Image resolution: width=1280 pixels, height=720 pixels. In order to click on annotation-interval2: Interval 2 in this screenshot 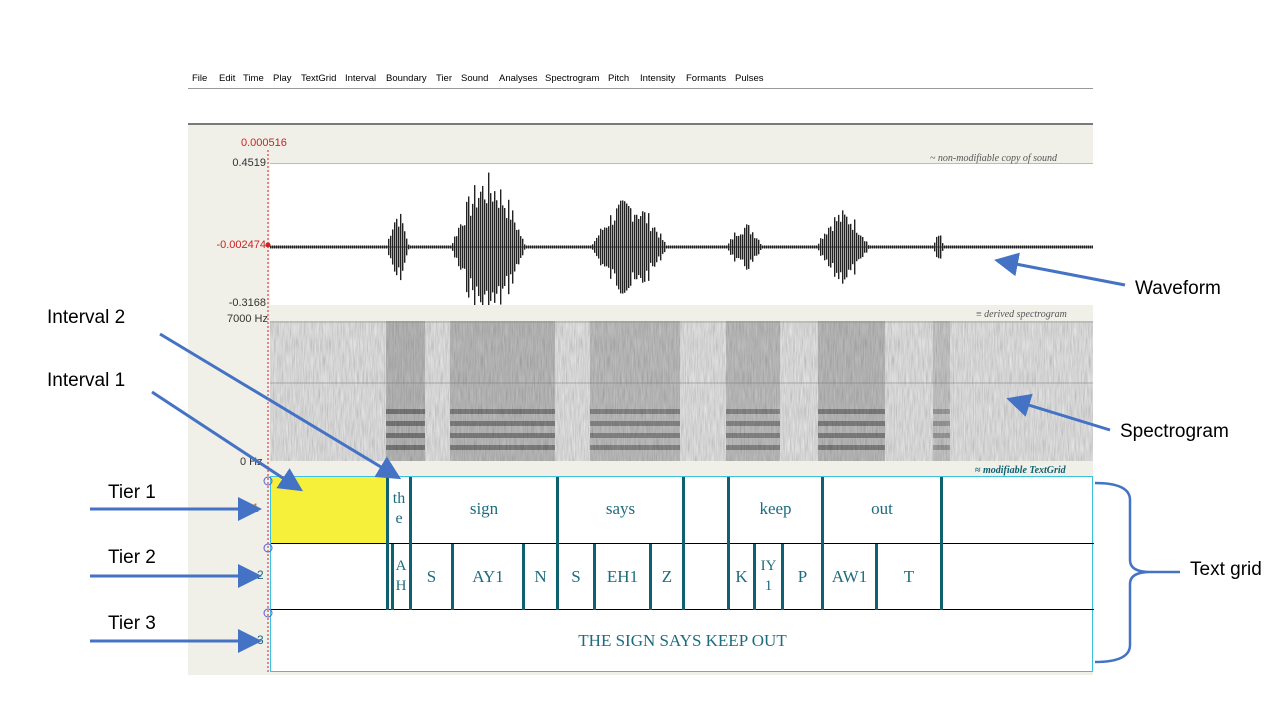, I will do `click(86, 317)`.